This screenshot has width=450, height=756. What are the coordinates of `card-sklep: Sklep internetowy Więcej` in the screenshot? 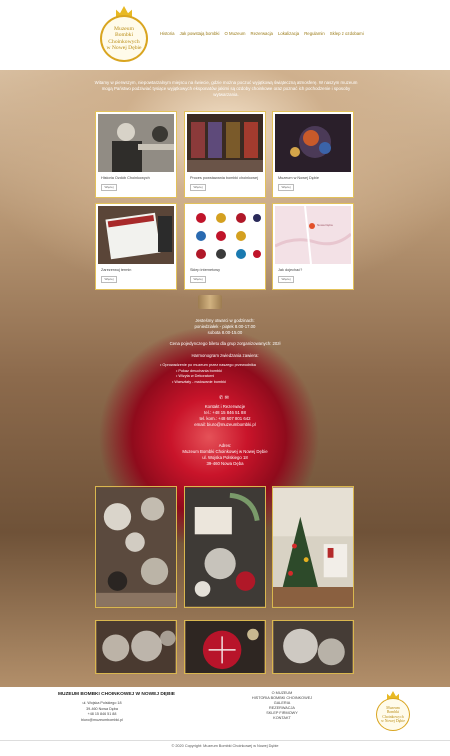 It's located at (225, 246).